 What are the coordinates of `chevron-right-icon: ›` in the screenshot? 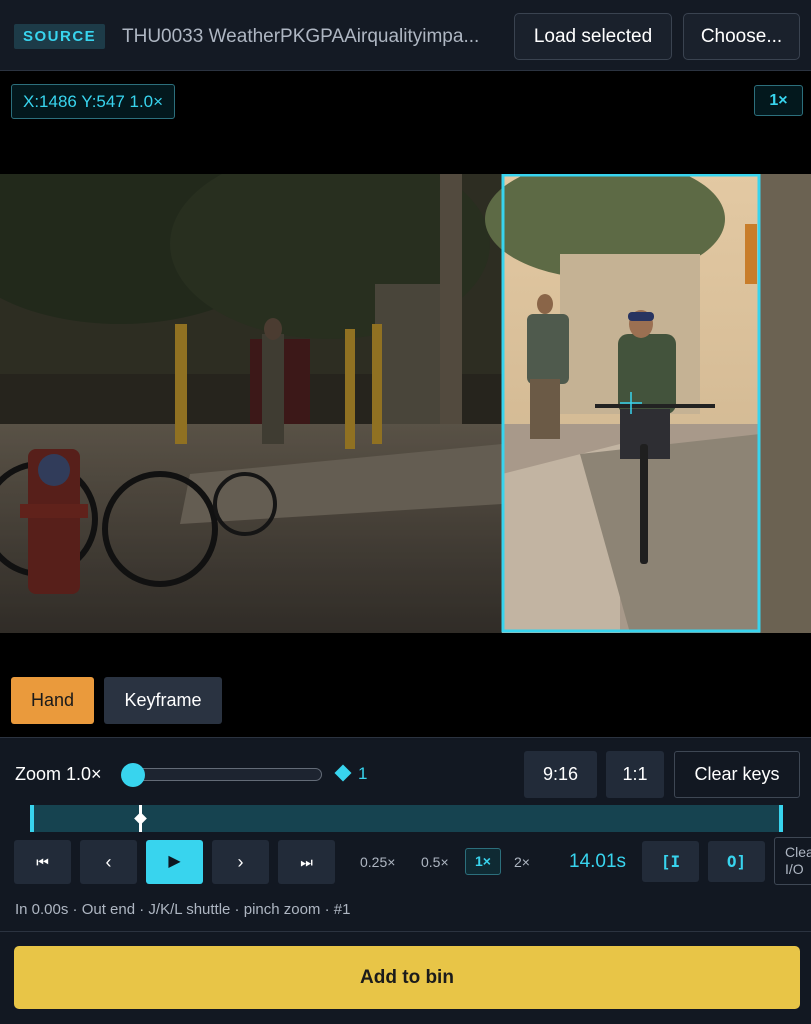 It's located at (240, 862).